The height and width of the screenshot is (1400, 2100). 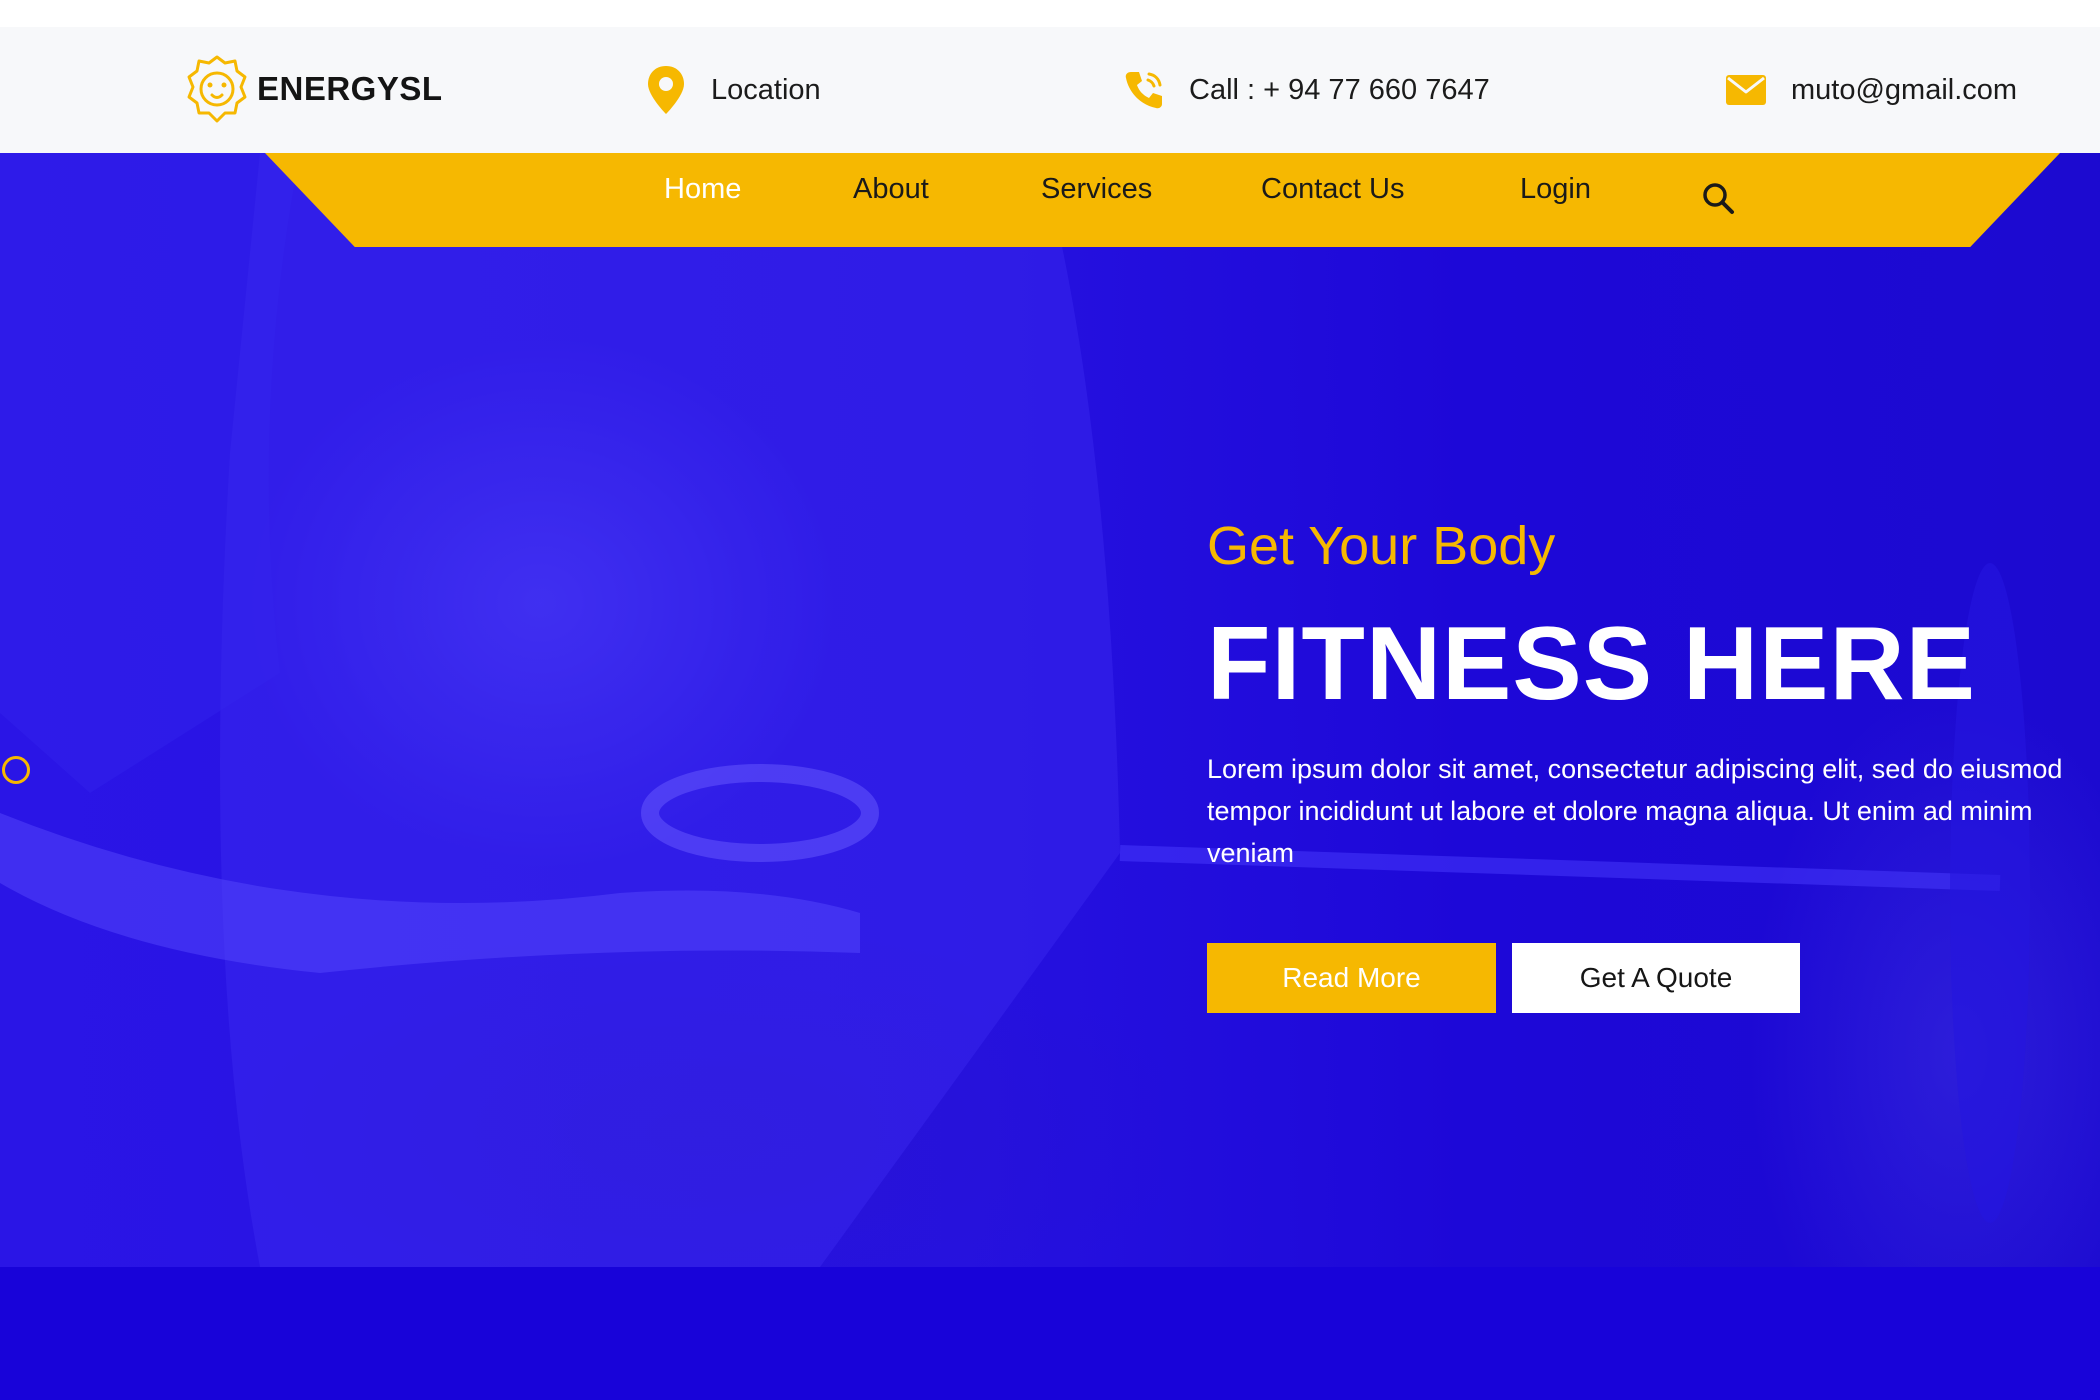 What do you see at coordinates (1096, 189) in the screenshot?
I see `nav-item-services: Services` at bounding box center [1096, 189].